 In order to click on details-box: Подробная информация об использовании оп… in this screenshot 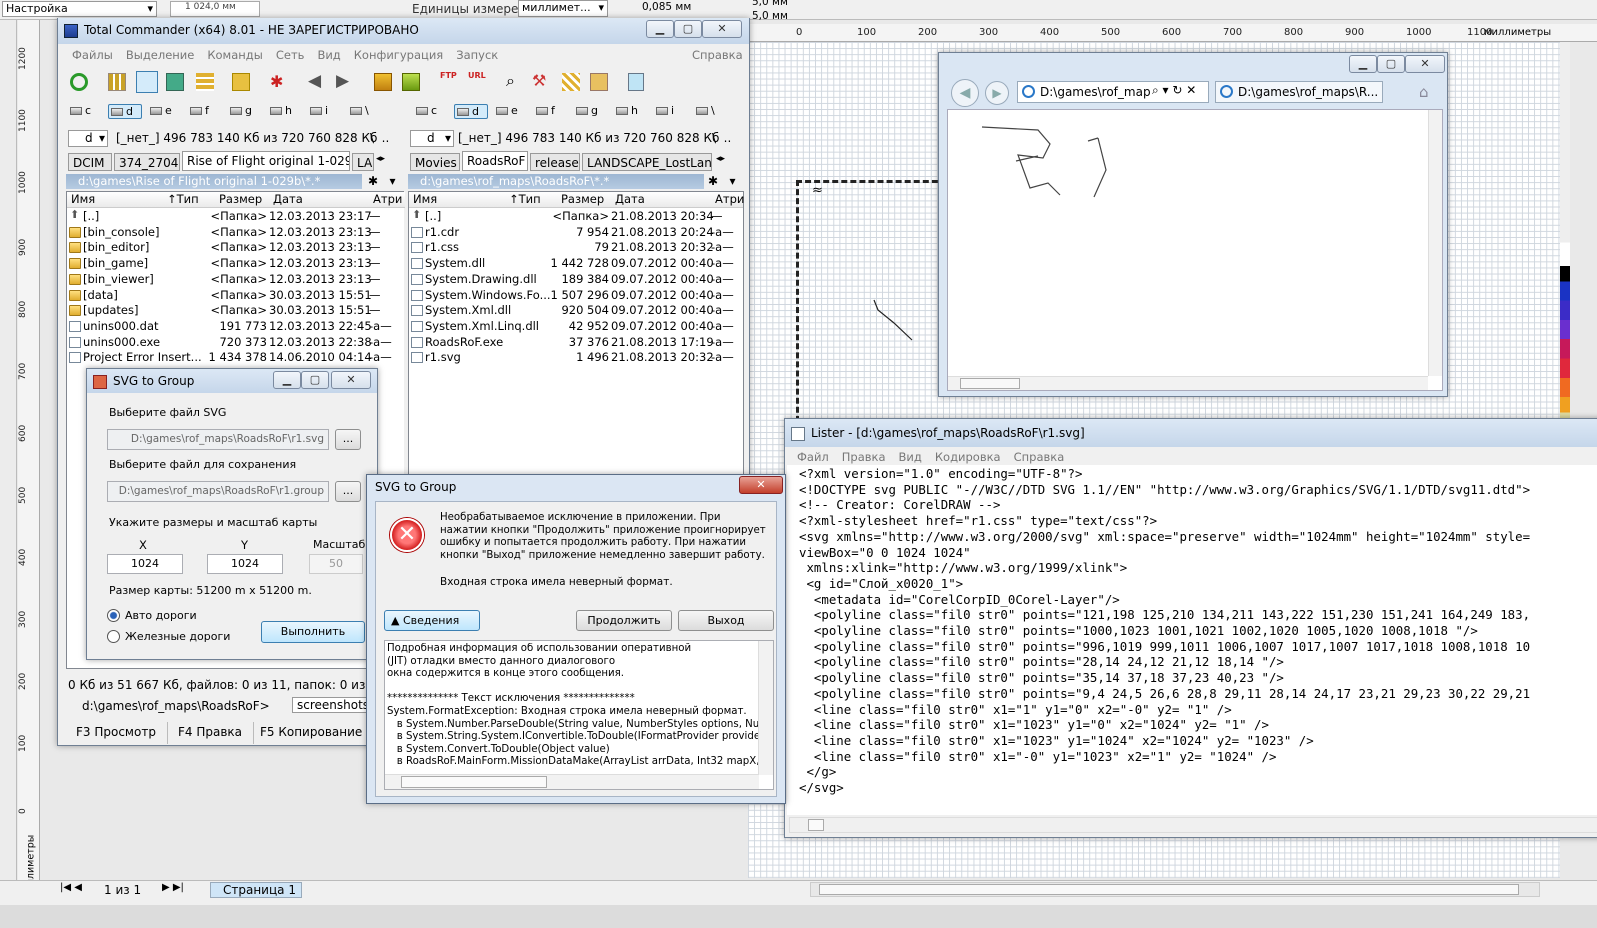, I will do `click(579, 715)`.